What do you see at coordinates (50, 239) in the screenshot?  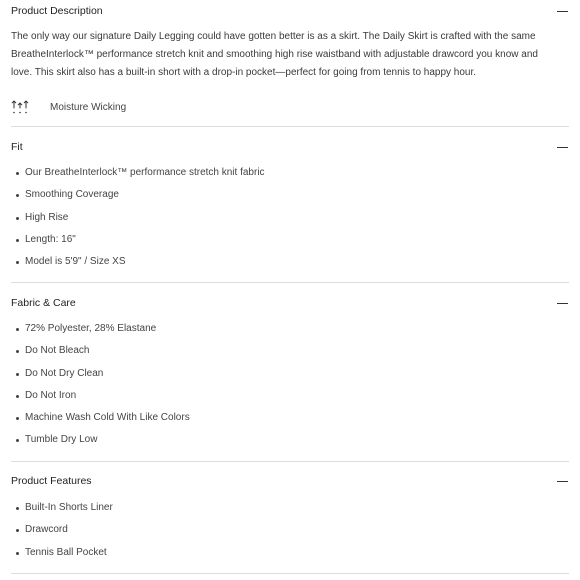 I see `list-item-text: Length: 16"` at bounding box center [50, 239].